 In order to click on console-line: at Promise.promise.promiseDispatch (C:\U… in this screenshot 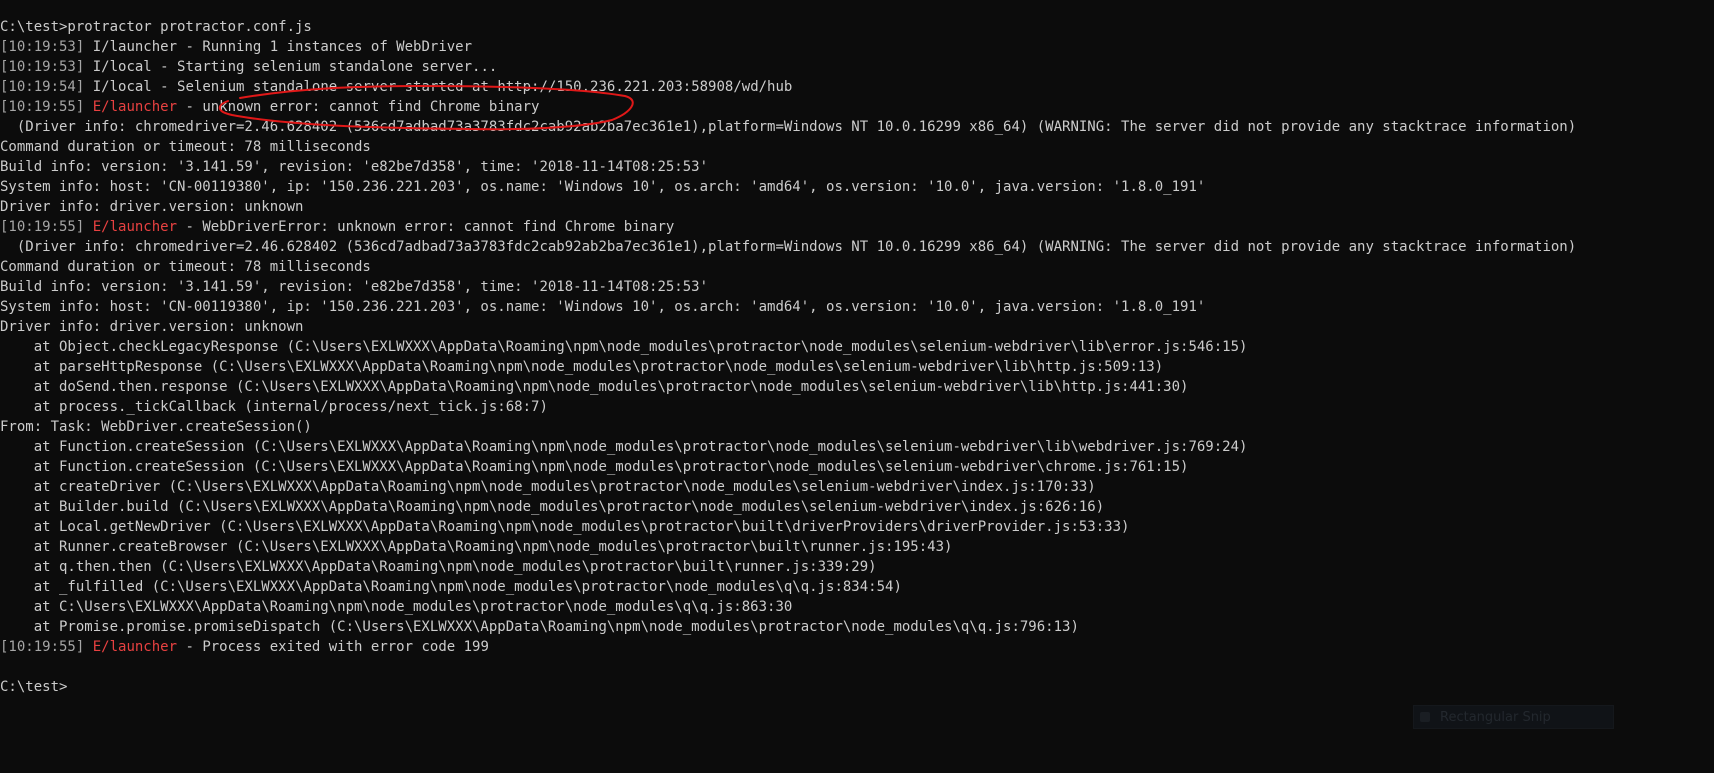, I will do `click(539, 627)`.